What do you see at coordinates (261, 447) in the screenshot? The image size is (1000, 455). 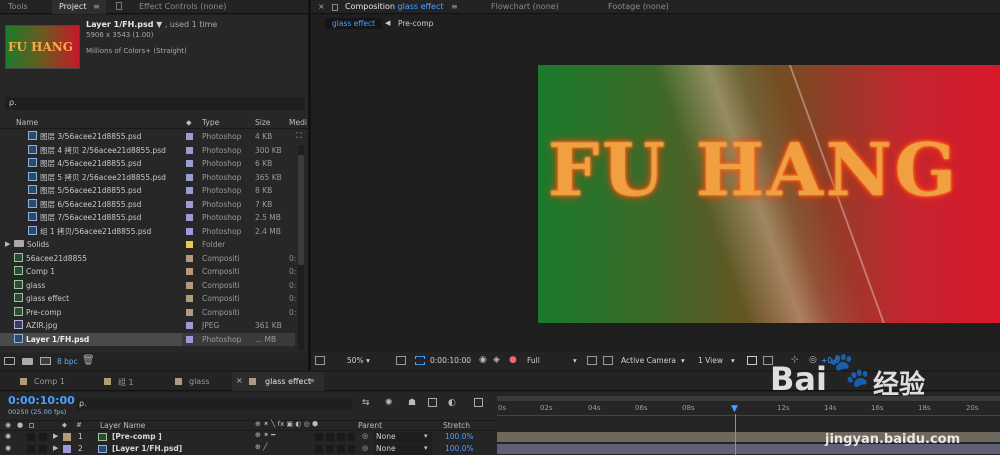 I see `layer-switches-icons: ⊕ ╱` at bounding box center [261, 447].